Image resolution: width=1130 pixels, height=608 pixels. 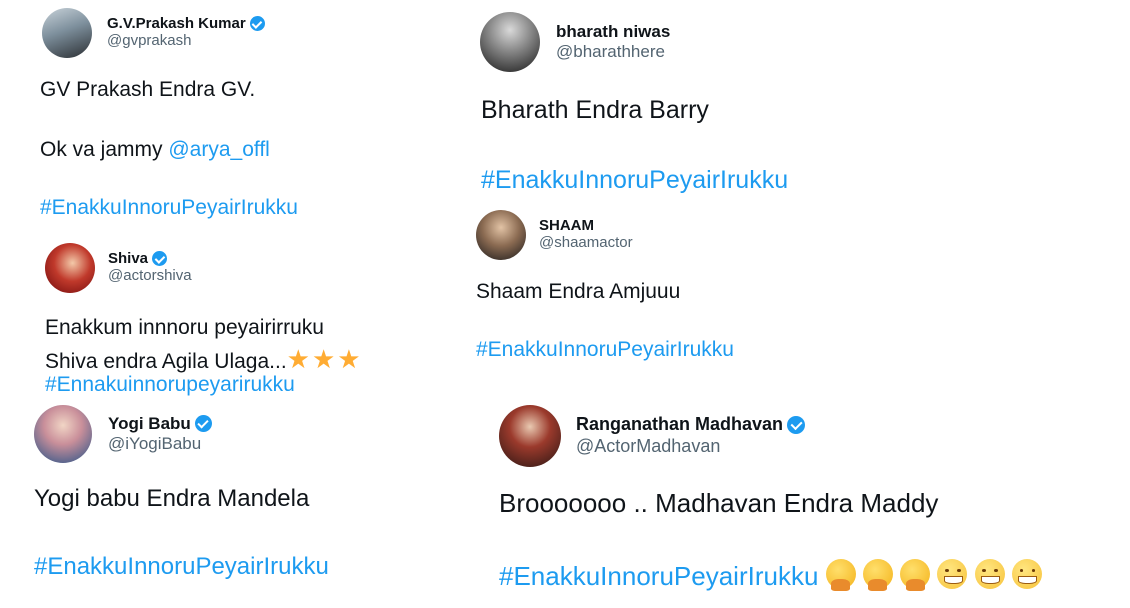 I want to click on tweet-text-line: GV Prakash Endra GV., so click(x=148, y=89).